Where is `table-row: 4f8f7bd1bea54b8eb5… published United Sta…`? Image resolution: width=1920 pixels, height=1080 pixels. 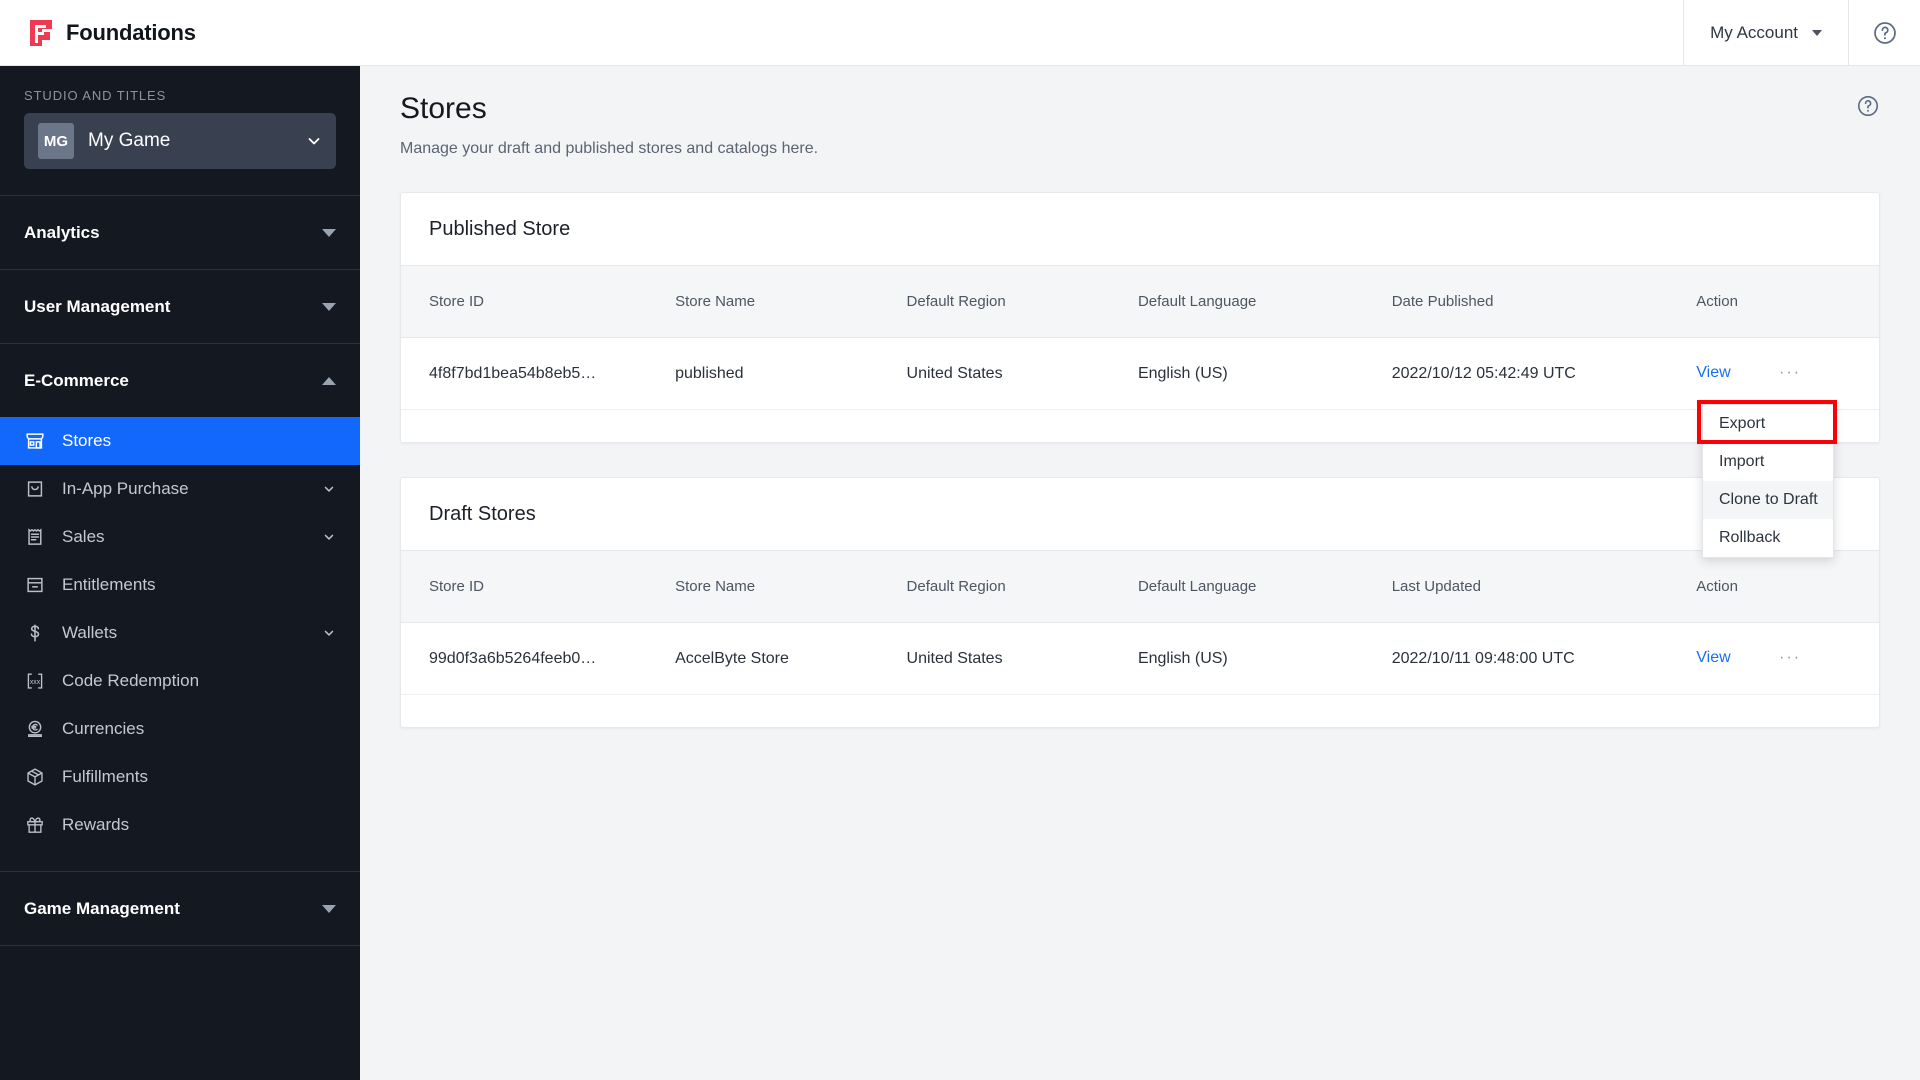
table-row: 4f8f7bd1bea54b8eb5… published United Sta… is located at coordinates (1140, 373).